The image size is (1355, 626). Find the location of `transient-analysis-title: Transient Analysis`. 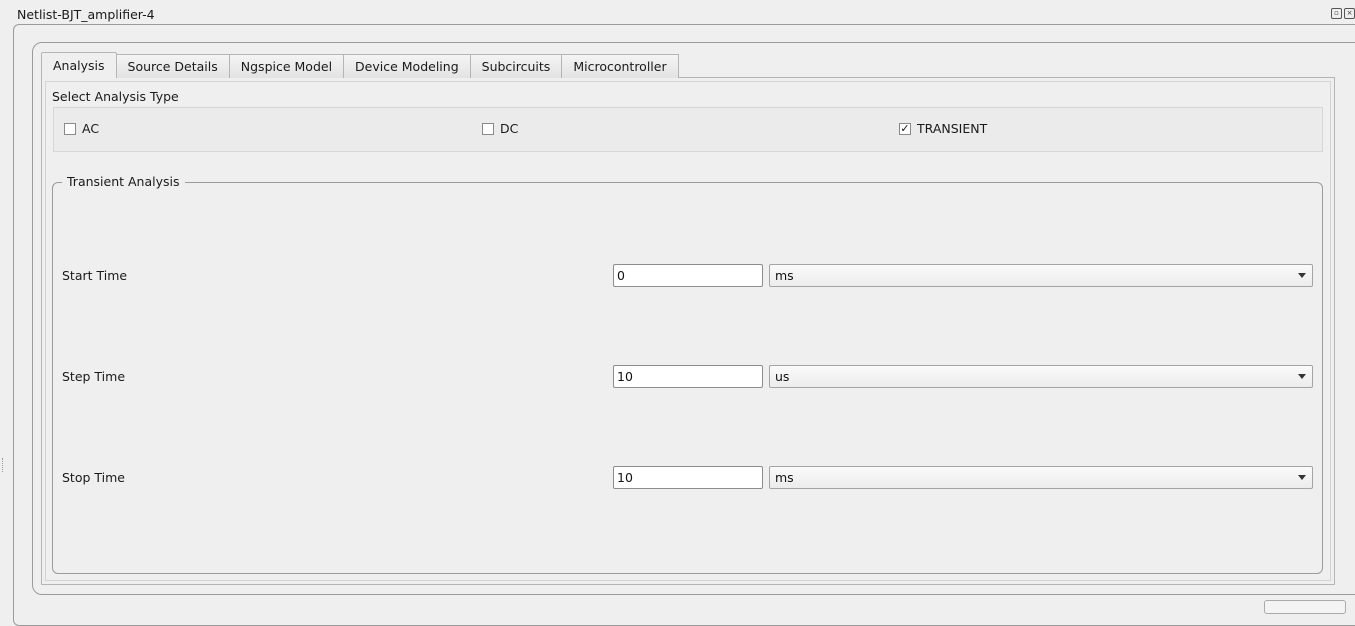

transient-analysis-title: Transient Analysis is located at coordinates (123, 181).